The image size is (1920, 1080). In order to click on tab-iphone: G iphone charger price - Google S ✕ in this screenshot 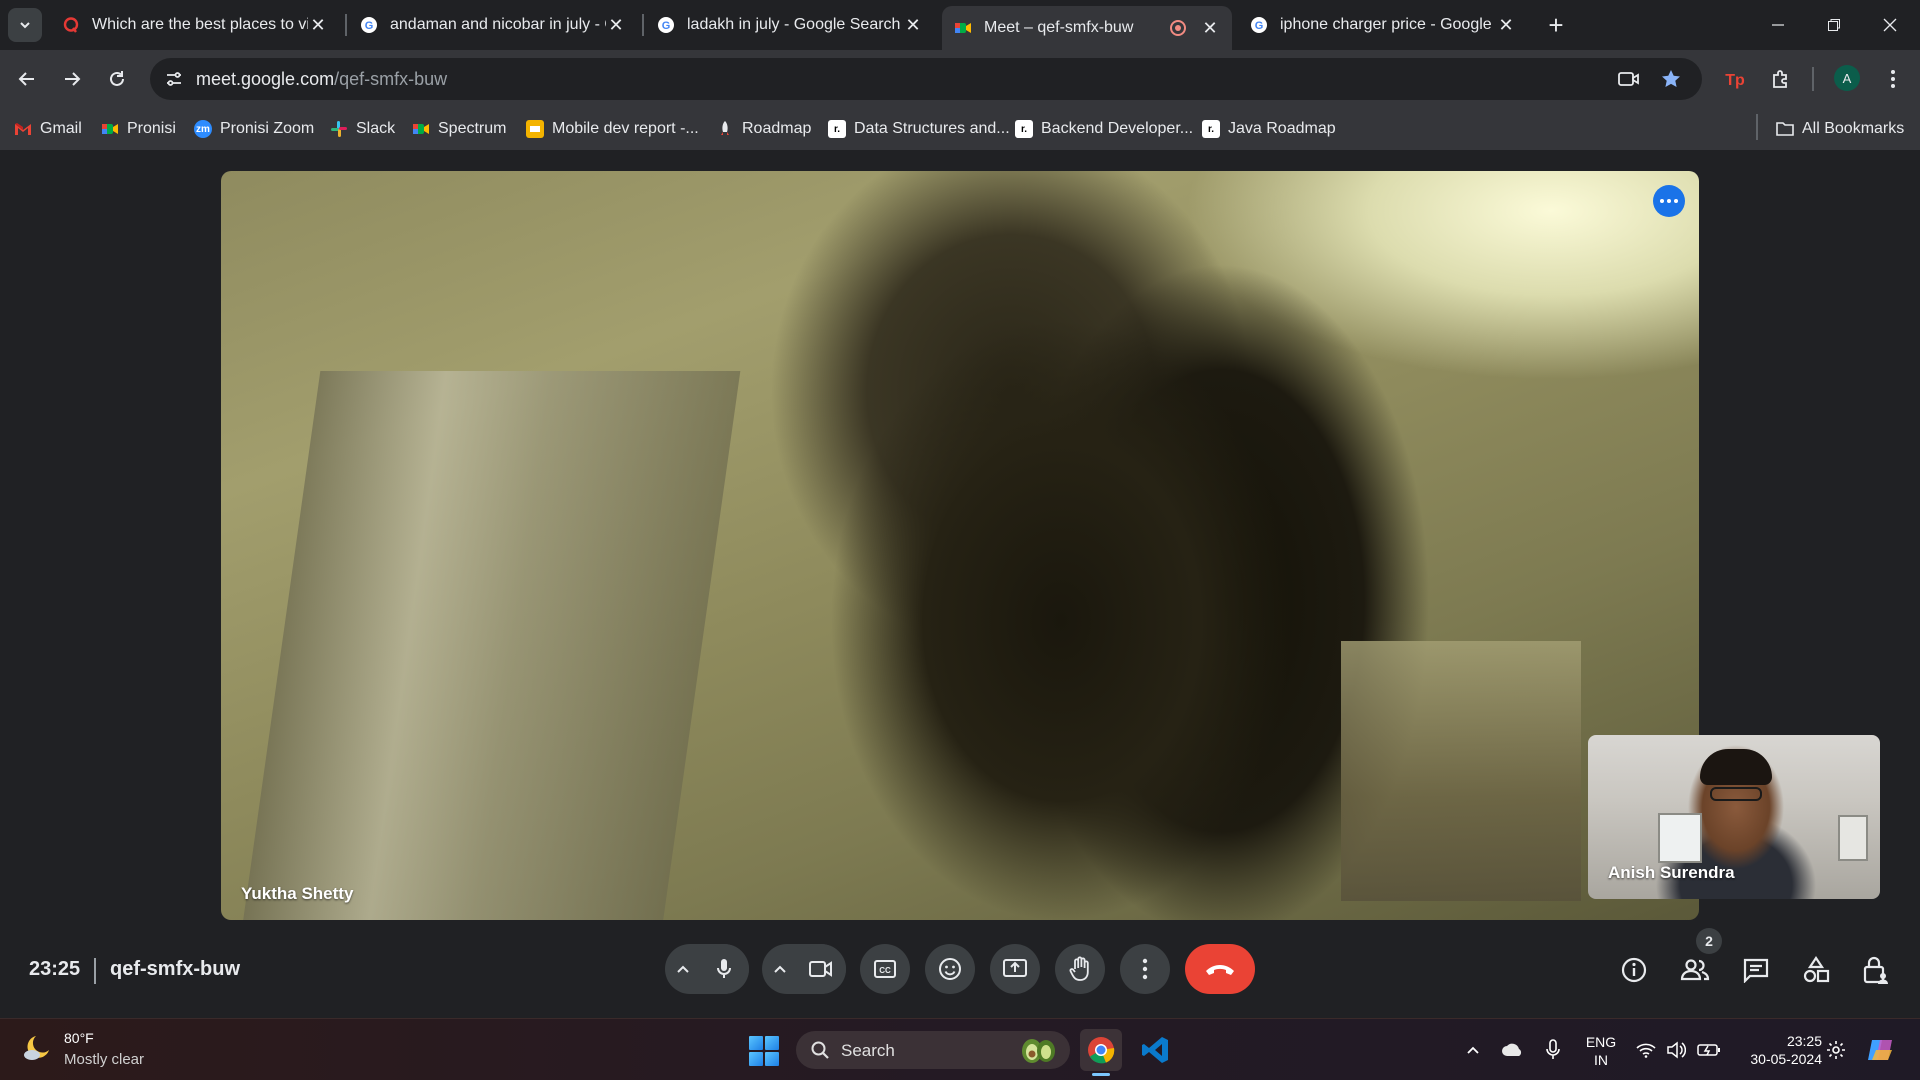, I will do `click(1383, 25)`.